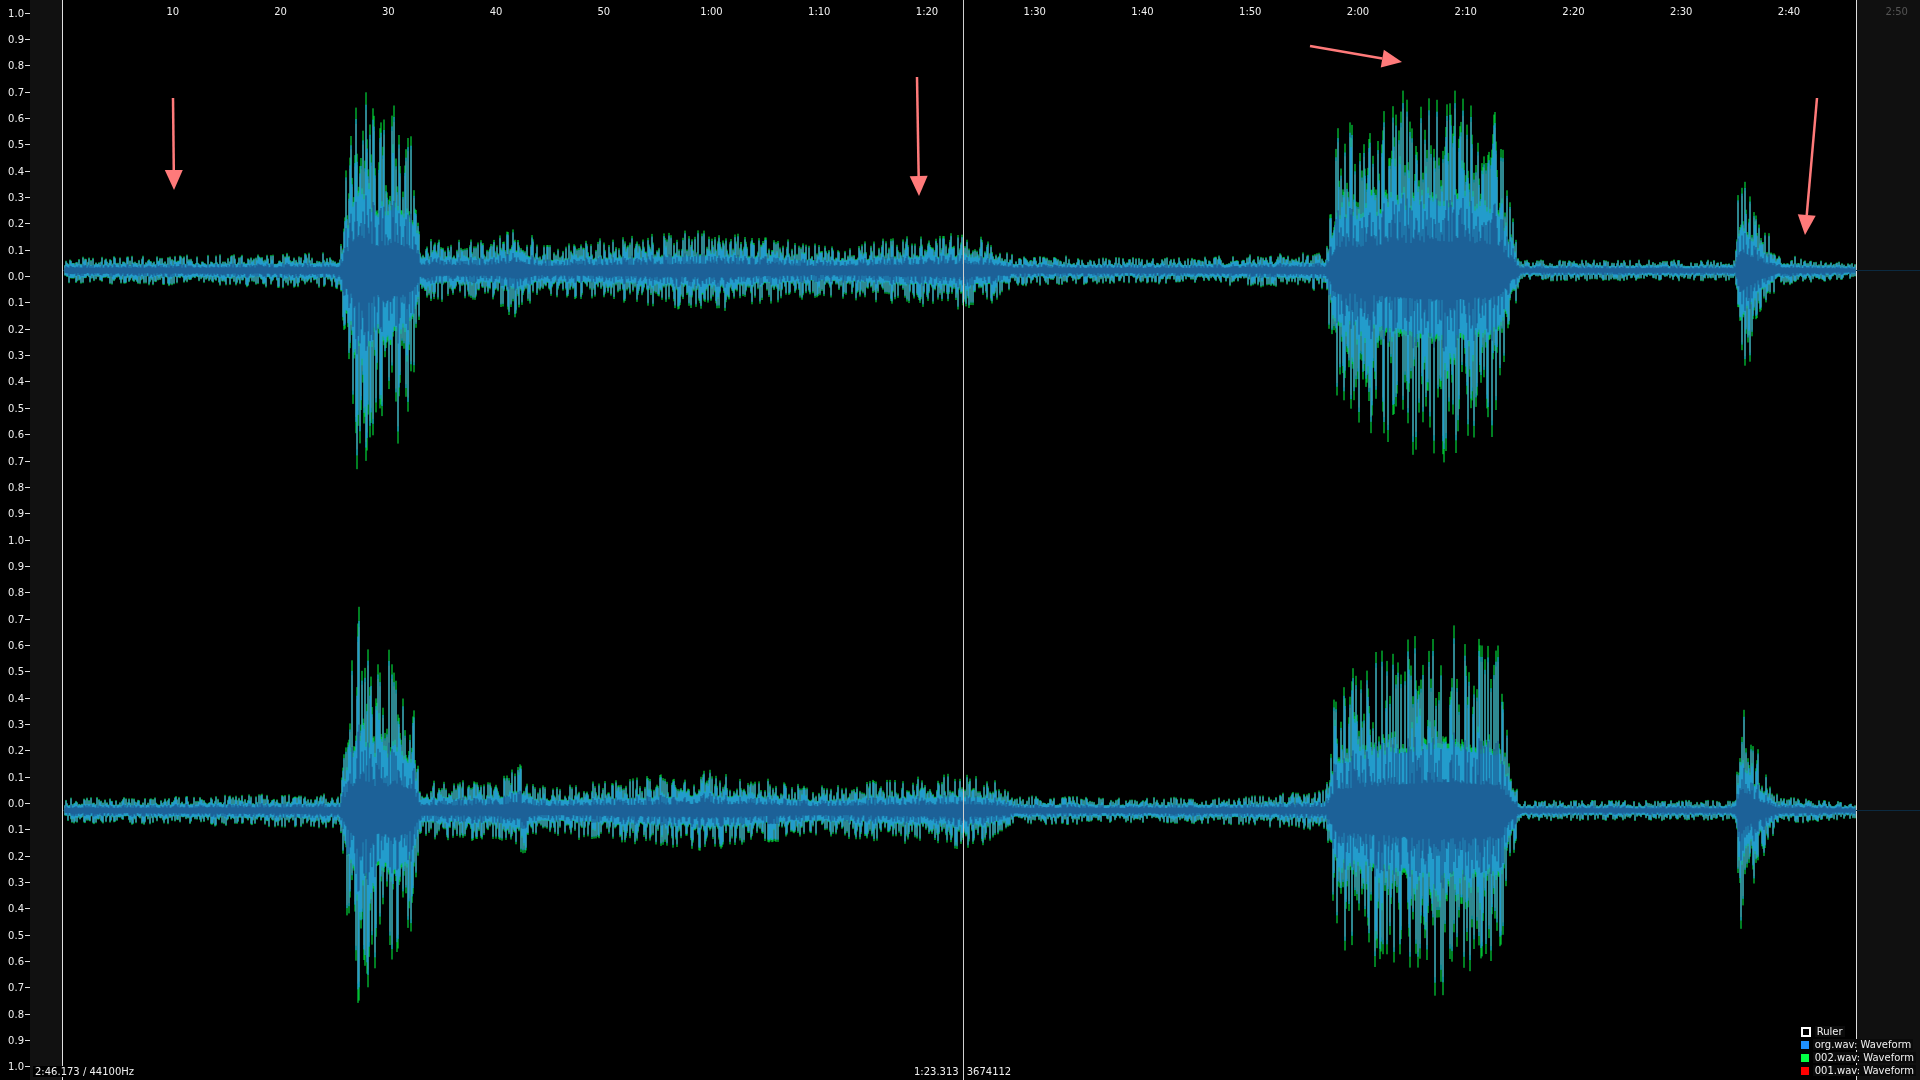 The width and height of the screenshot is (1920, 1080). What do you see at coordinates (1142, 11) in the screenshot?
I see `time-label: 1:40` at bounding box center [1142, 11].